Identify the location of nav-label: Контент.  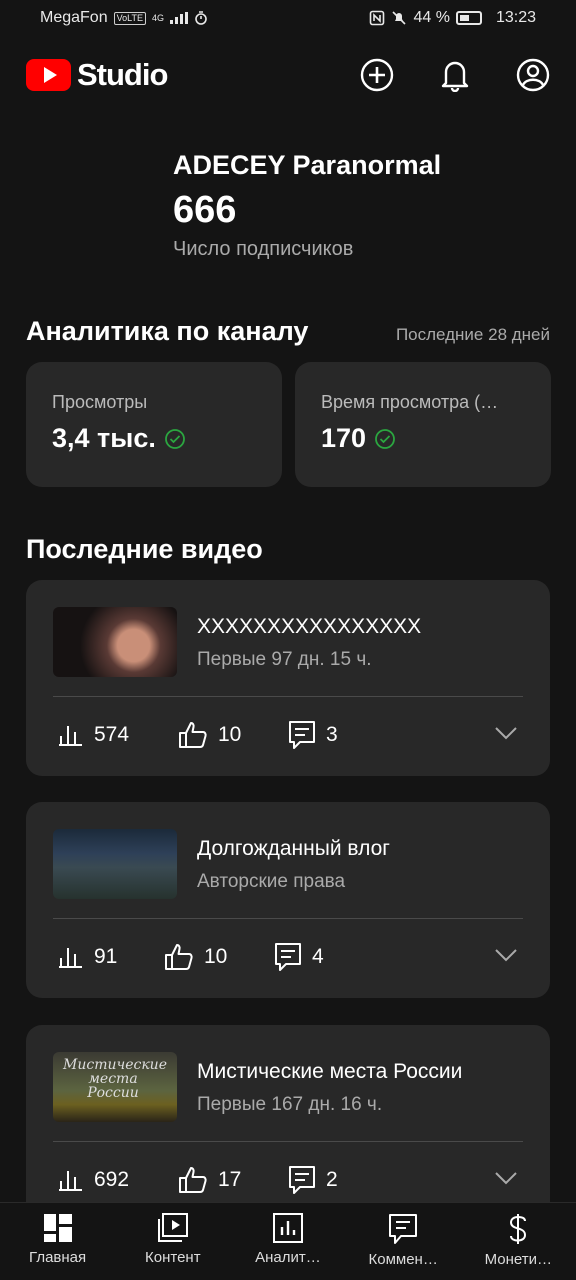
(173, 1257).